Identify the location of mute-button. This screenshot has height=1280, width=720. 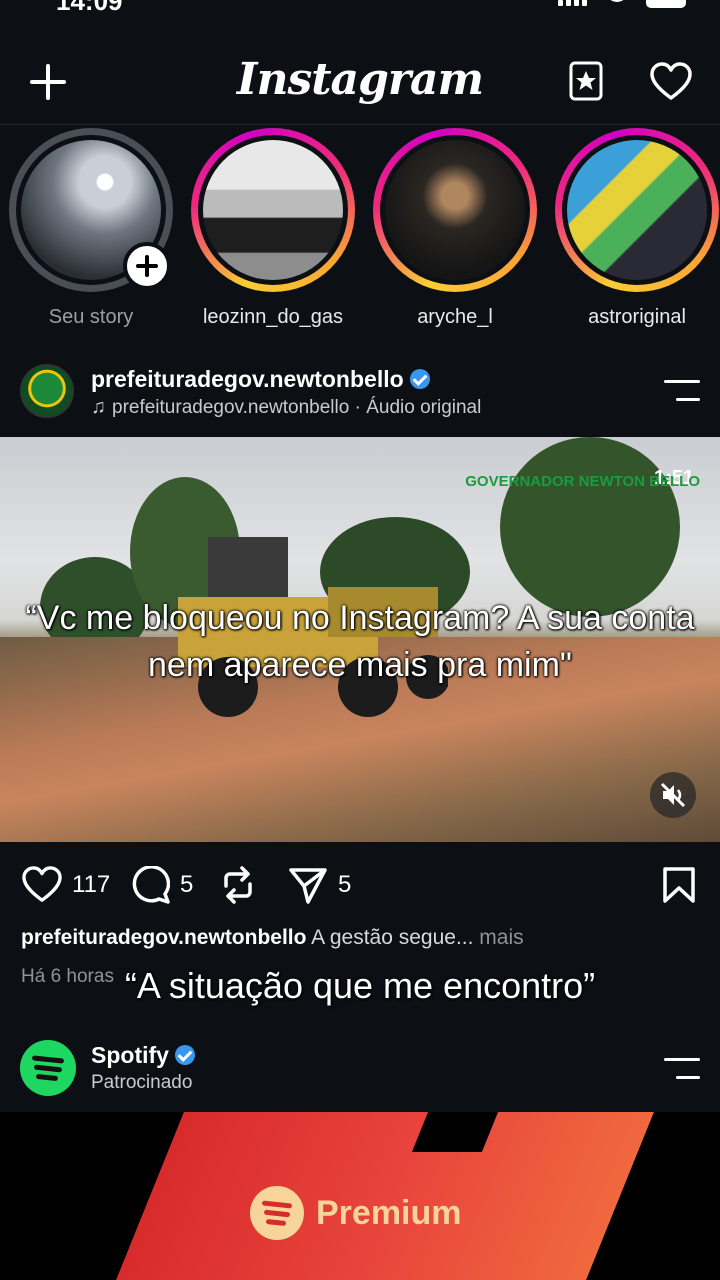
(673, 795).